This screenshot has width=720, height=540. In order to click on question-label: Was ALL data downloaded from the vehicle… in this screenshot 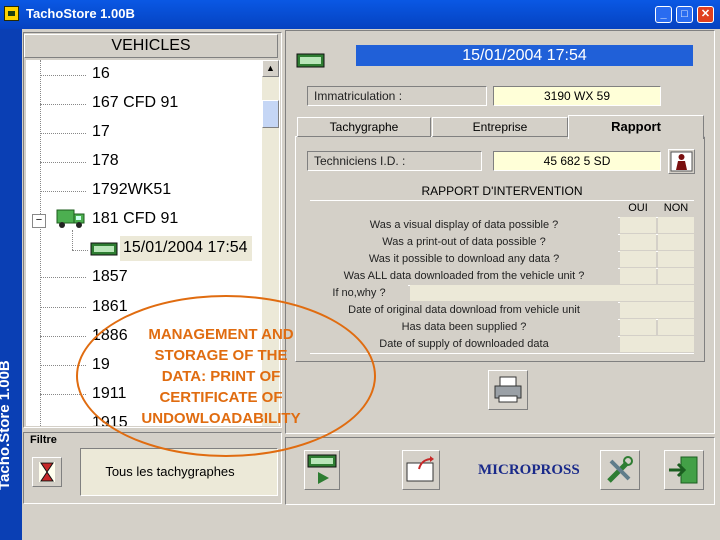, I will do `click(464, 276)`.